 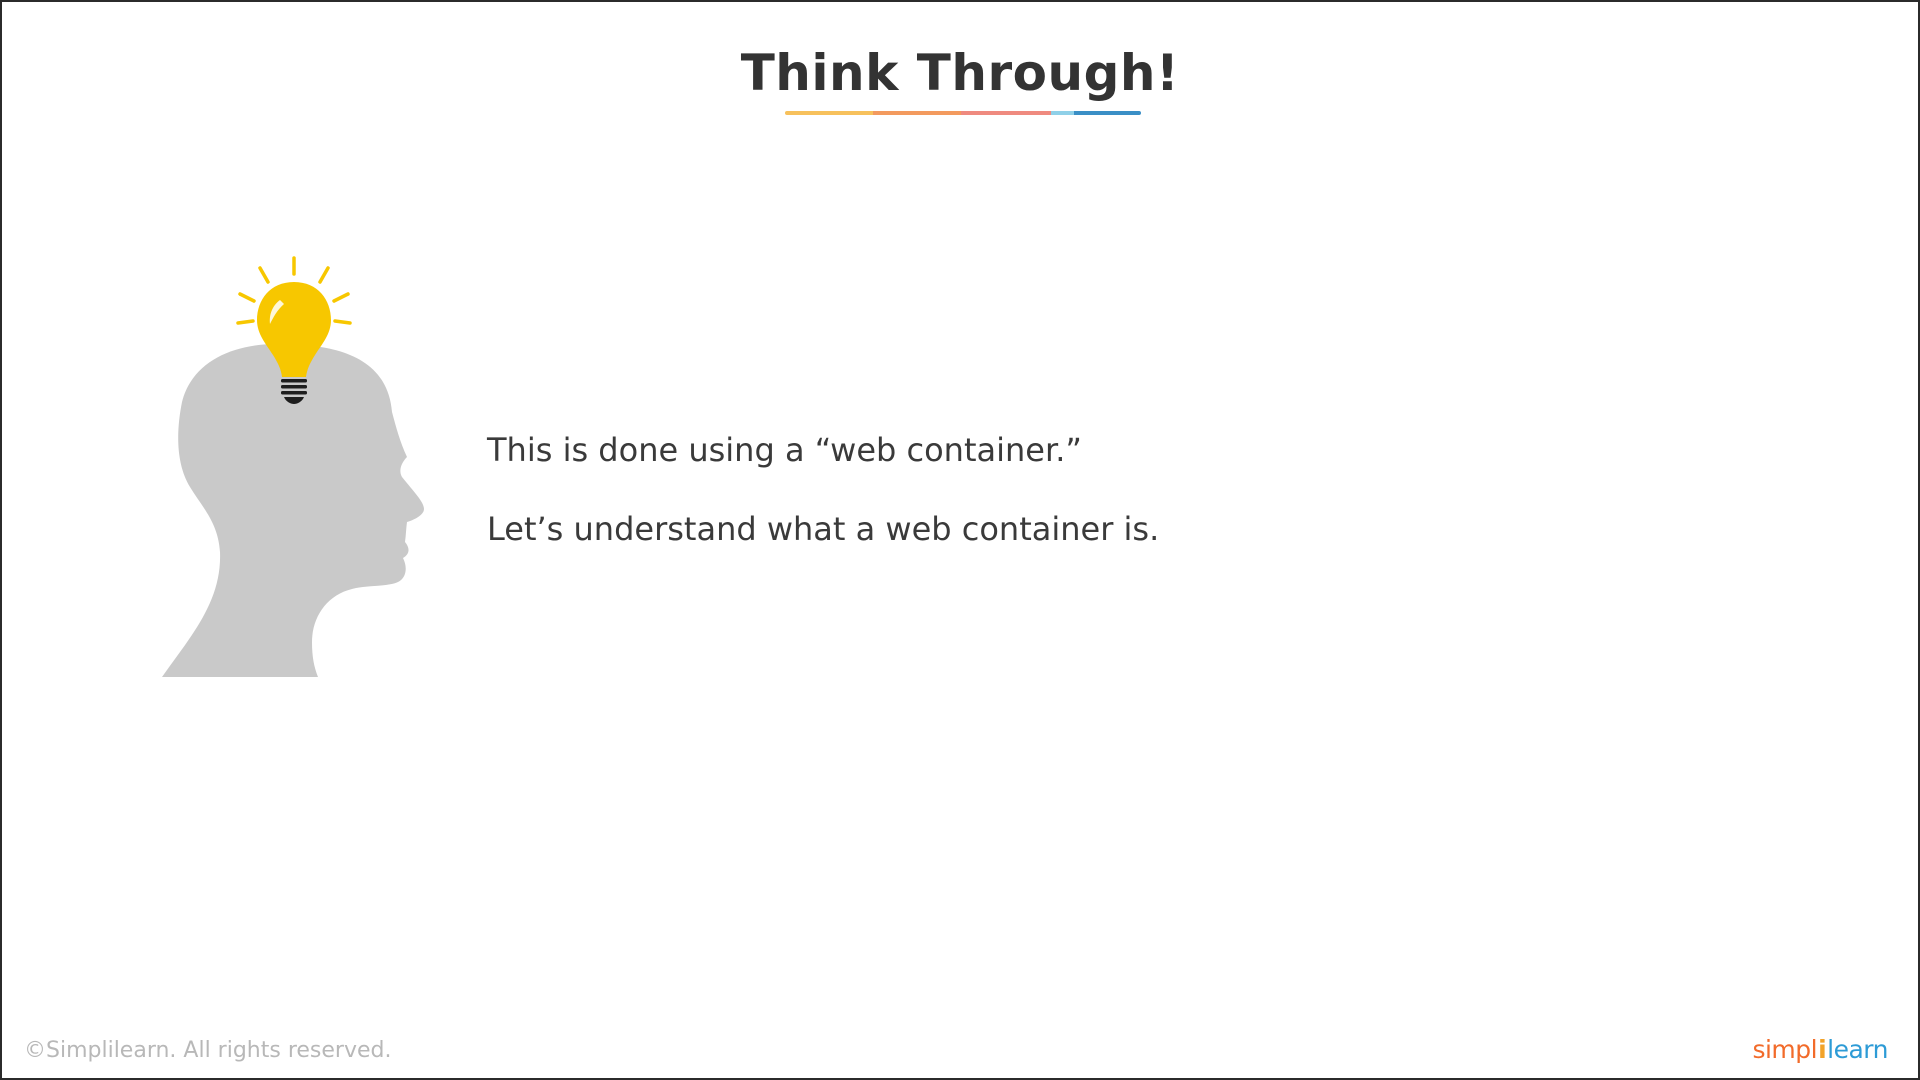 What do you see at coordinates (293, 466) in the screenshot?
I see `thinking-head-illustration` at bounding box center [293, 466].